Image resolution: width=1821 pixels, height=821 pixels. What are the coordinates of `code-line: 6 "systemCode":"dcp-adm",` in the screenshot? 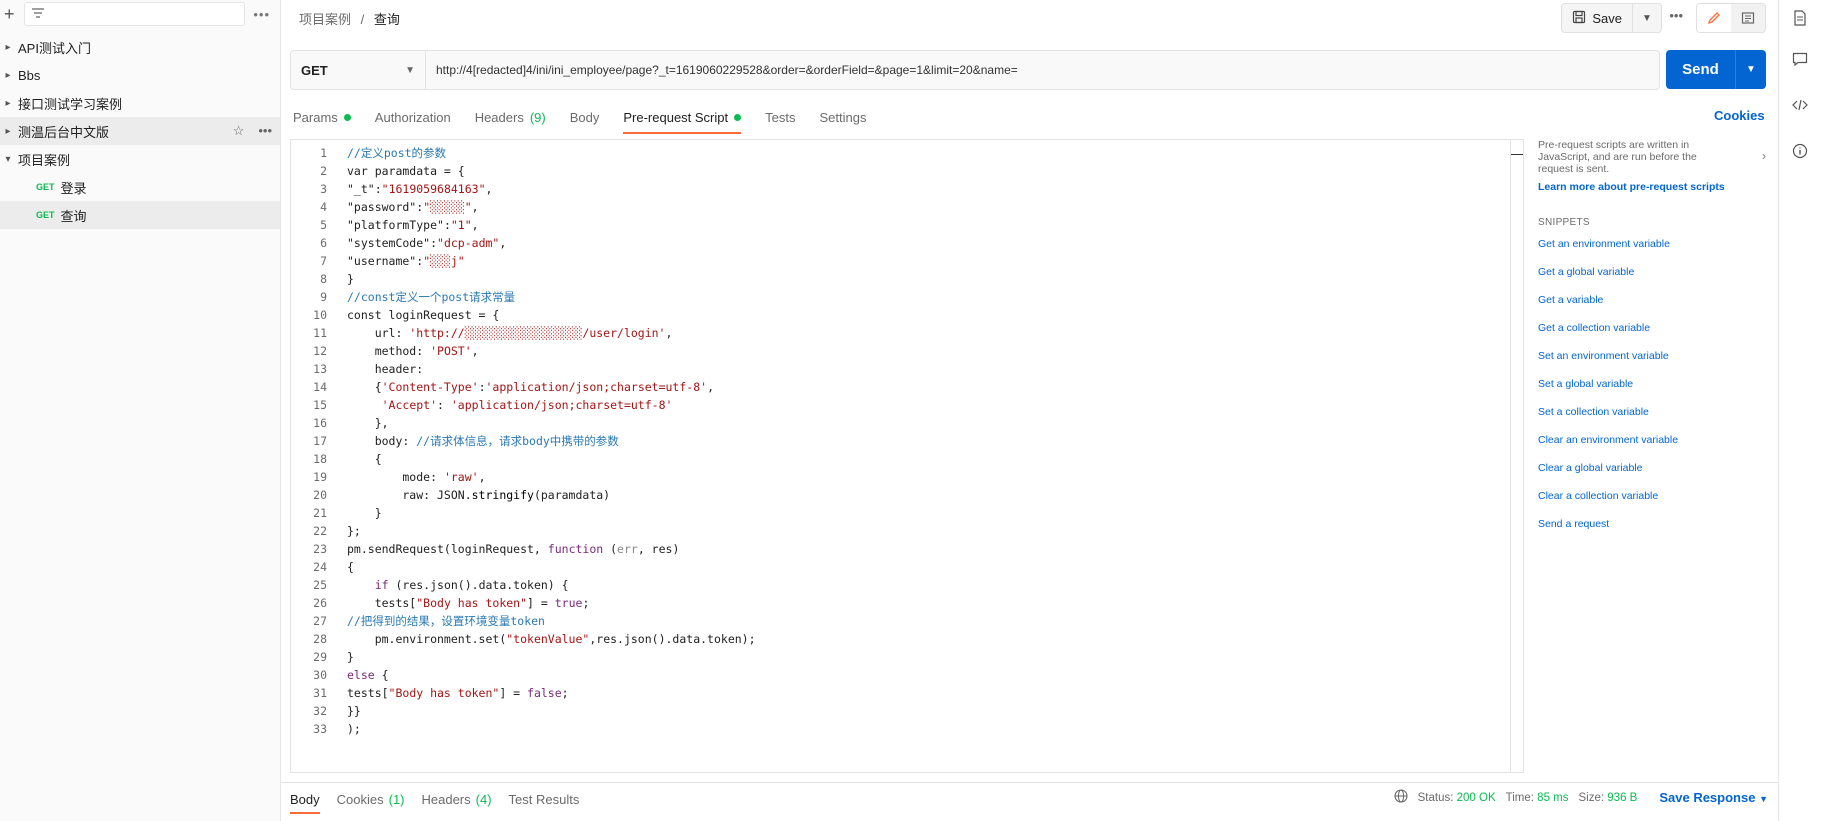 It's located at (907, 243).